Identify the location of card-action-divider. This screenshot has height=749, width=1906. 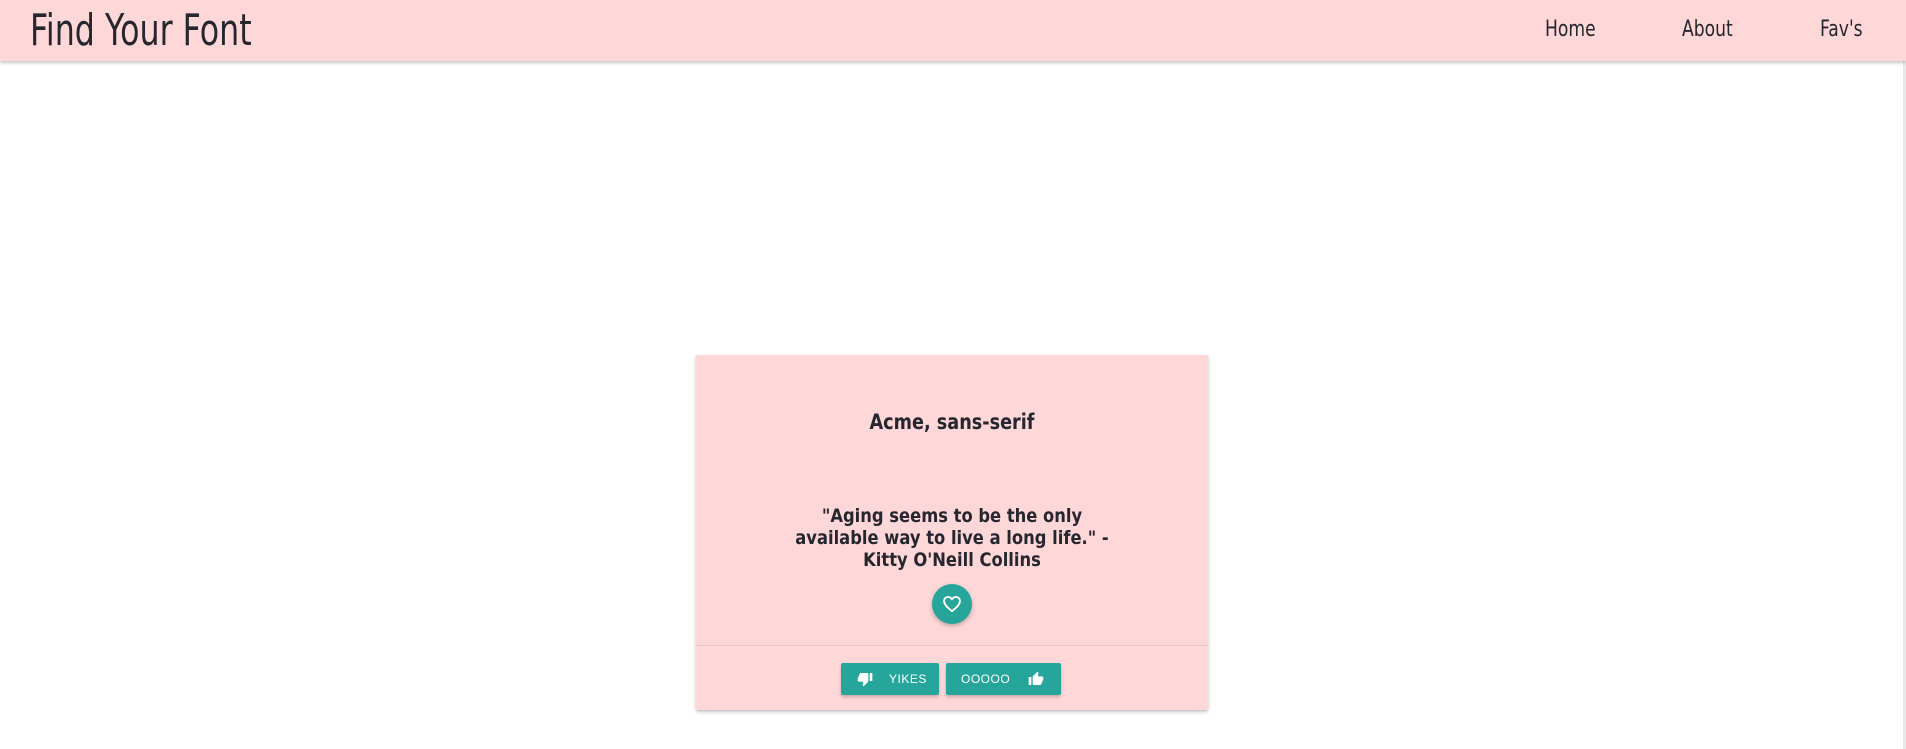
(952, 645).